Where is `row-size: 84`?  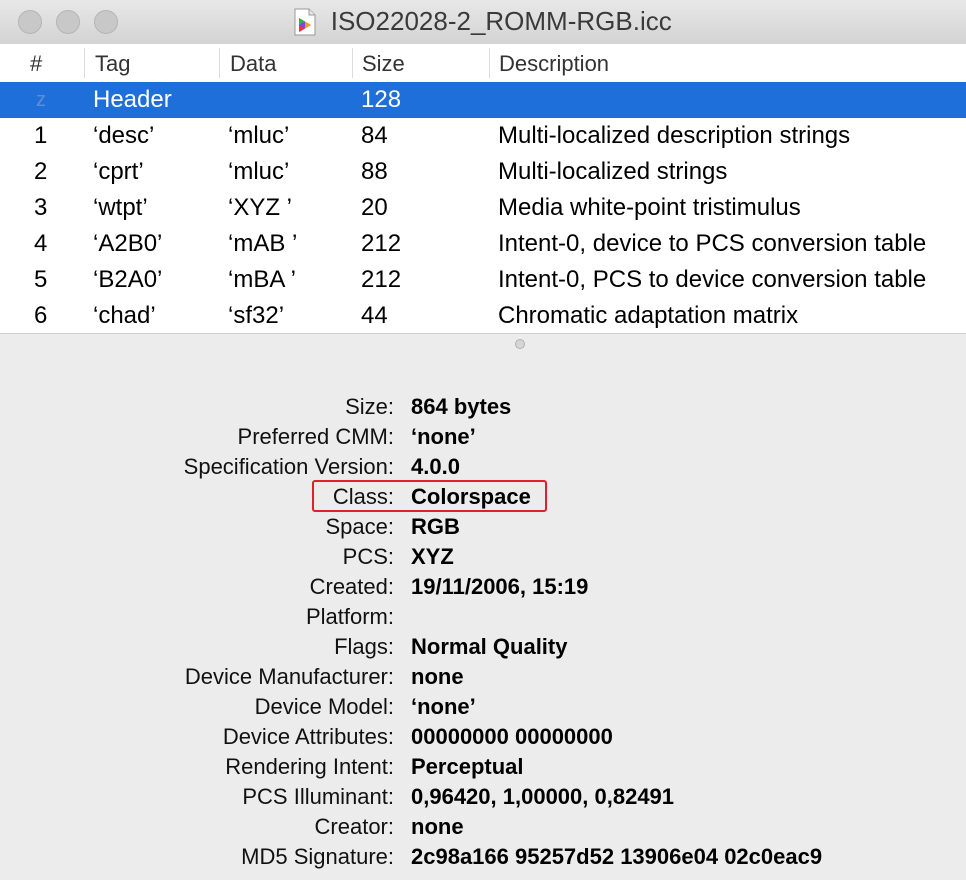
row-size: 84 is located at coordinates (374, 135).